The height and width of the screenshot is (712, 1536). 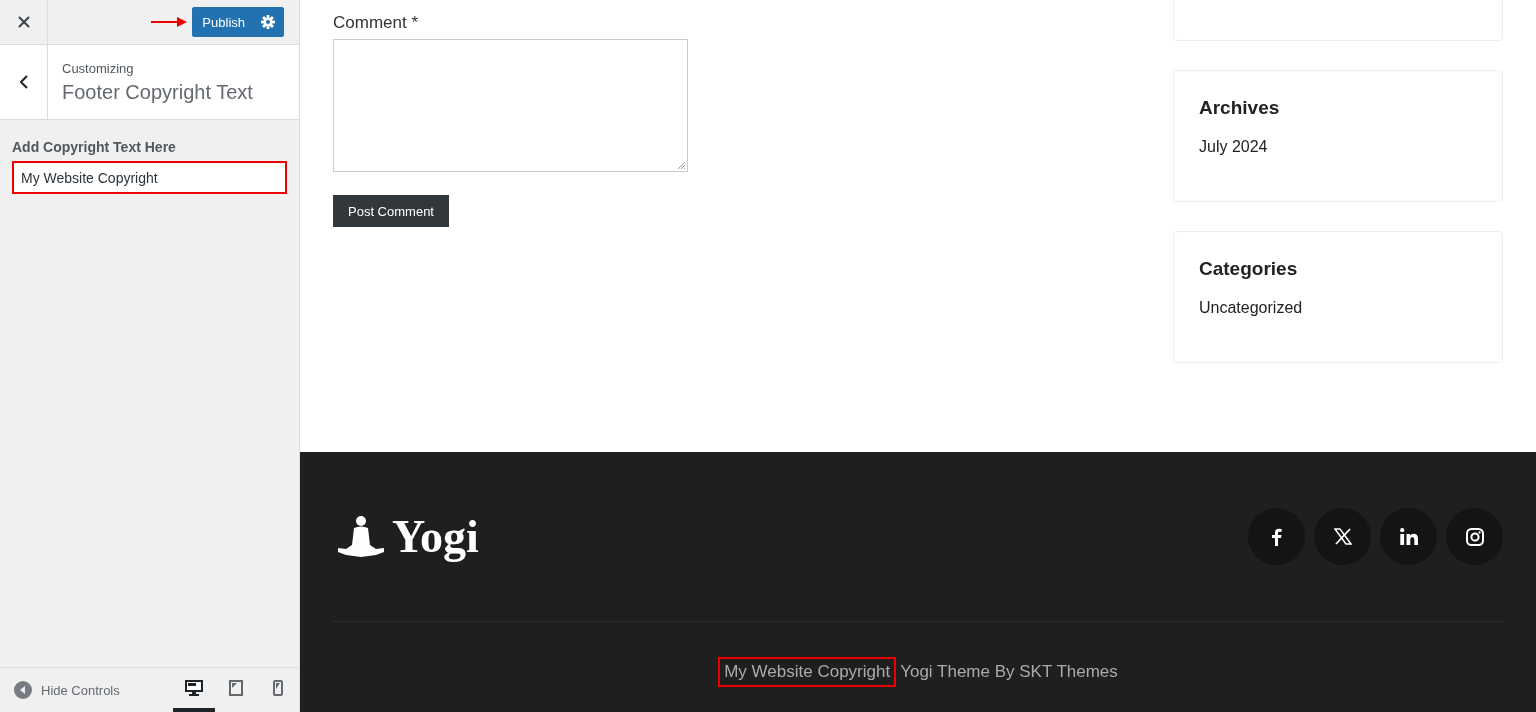 I want to click on logo-text: Yogi, so click(x=435, y=536).